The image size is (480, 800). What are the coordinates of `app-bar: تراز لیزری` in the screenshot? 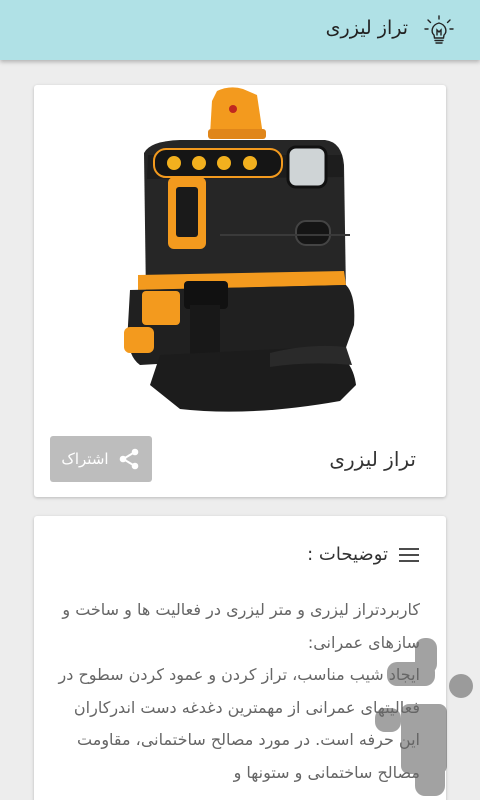 It's located at (240, 30).